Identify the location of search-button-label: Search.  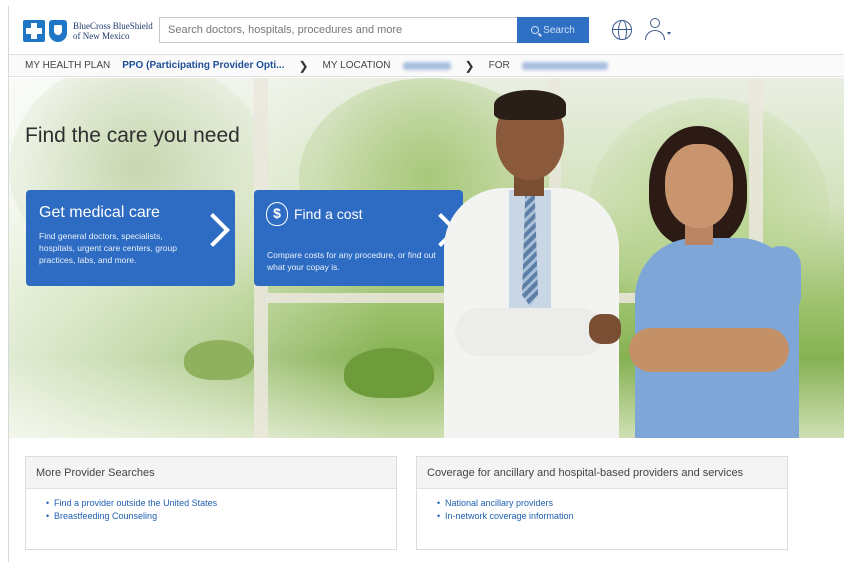
(559, 30).